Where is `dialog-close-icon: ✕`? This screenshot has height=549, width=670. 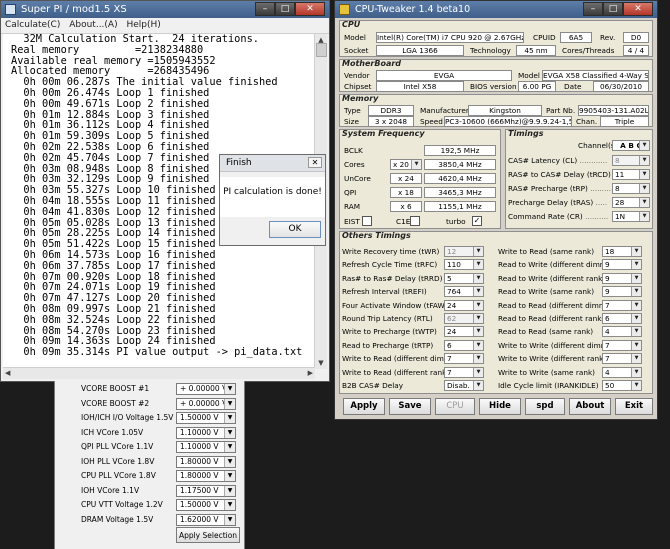
dialog-close-icon: ✕ is located at coordinates (315, 162).